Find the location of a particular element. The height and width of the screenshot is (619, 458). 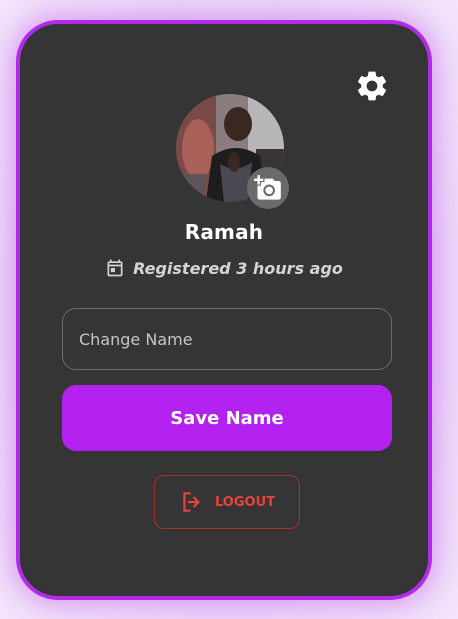

calendar-icon is located at coordinates (115, 268).